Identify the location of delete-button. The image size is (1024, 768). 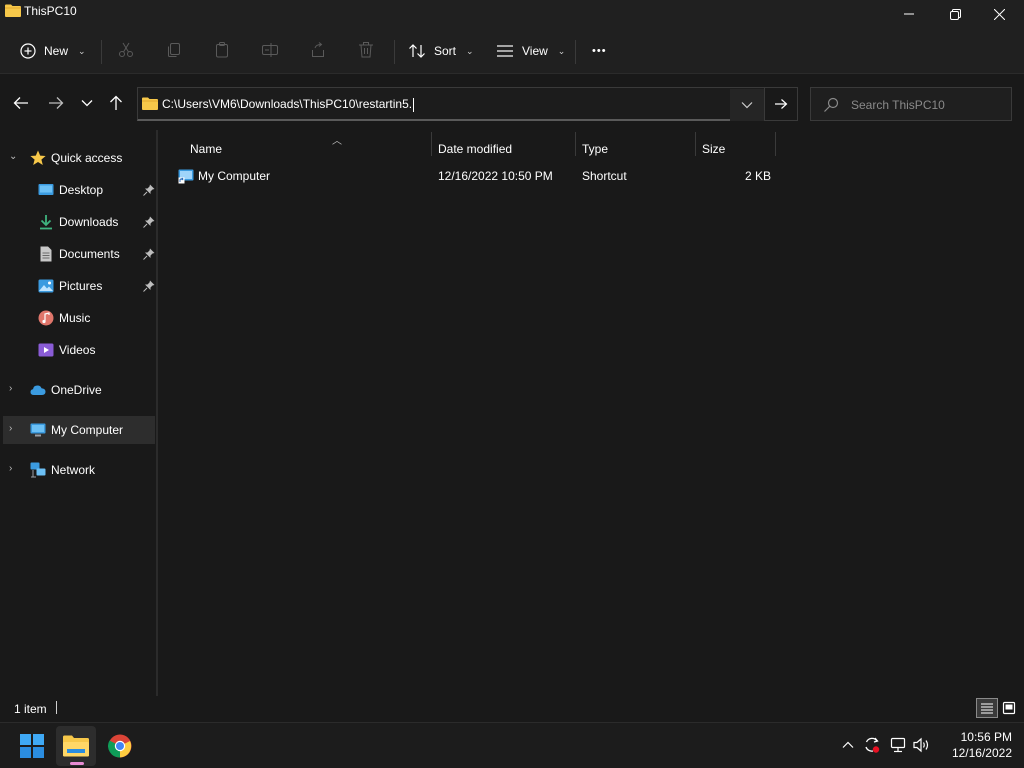
(366, 50).